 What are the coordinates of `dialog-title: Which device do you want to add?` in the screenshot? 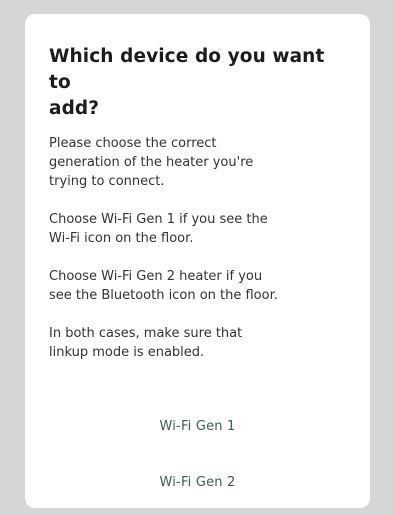 It's located at (187, 82).